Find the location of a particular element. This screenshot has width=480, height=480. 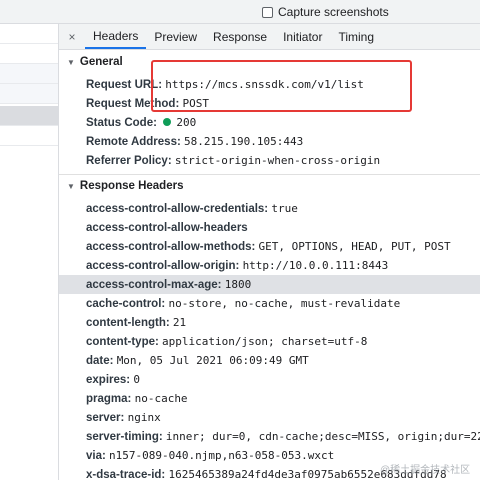

header-key: Status Code: is located at coordinates (121, 123).